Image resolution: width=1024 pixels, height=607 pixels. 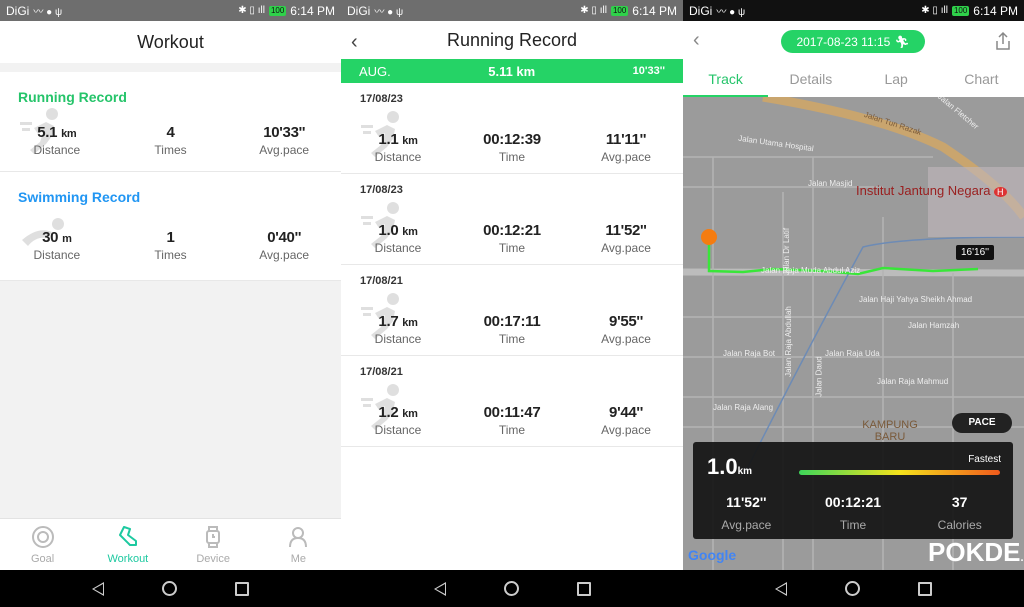 I want to click on record-distance: 1.2, so click(x=388, y=412).